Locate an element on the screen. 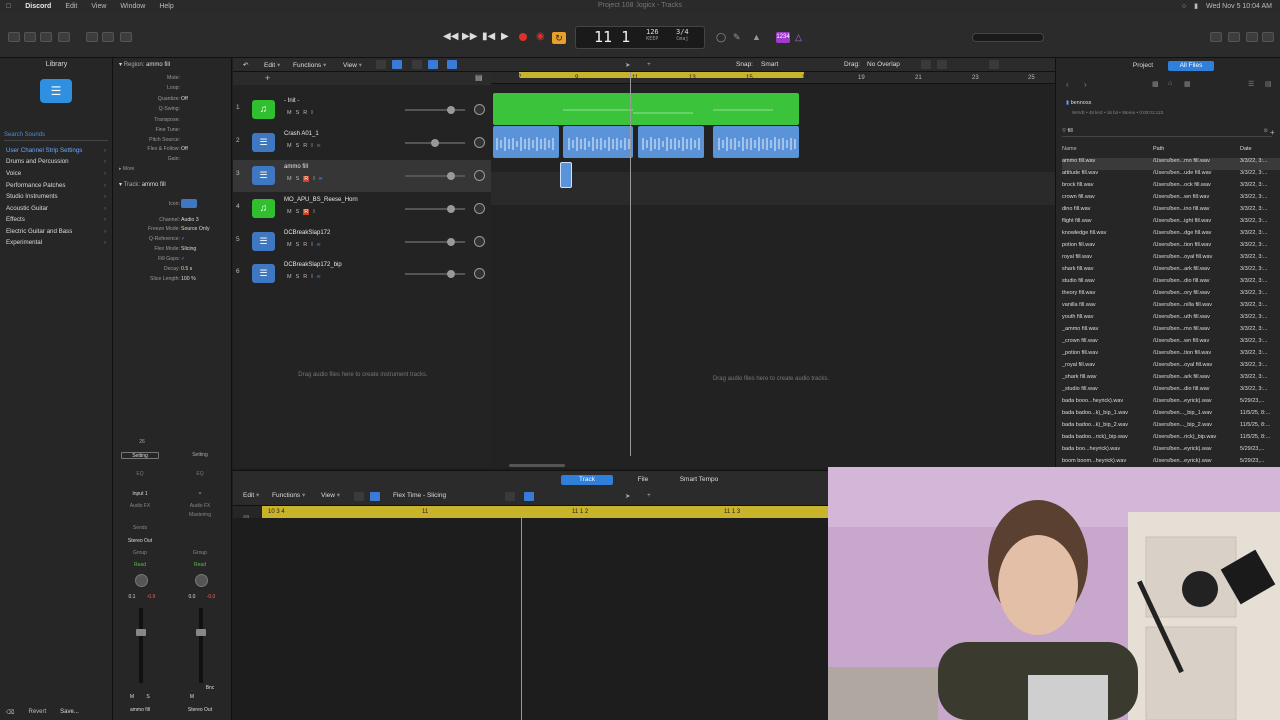 Image resolution: width=1280 pixels, height=720 pixels. tracks-view-menu: View ▾ is located at coordinates (352, 65).